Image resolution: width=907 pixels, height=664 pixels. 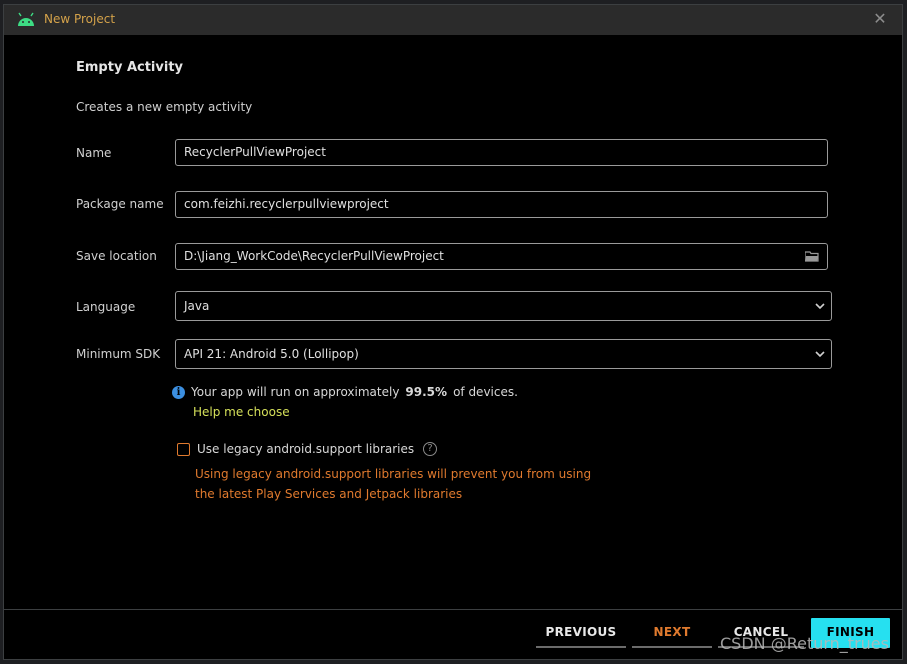 What do you see at coordinates (812, 256) in the screenshot?
I see `folder-icon` at bounding box center [812, 256].